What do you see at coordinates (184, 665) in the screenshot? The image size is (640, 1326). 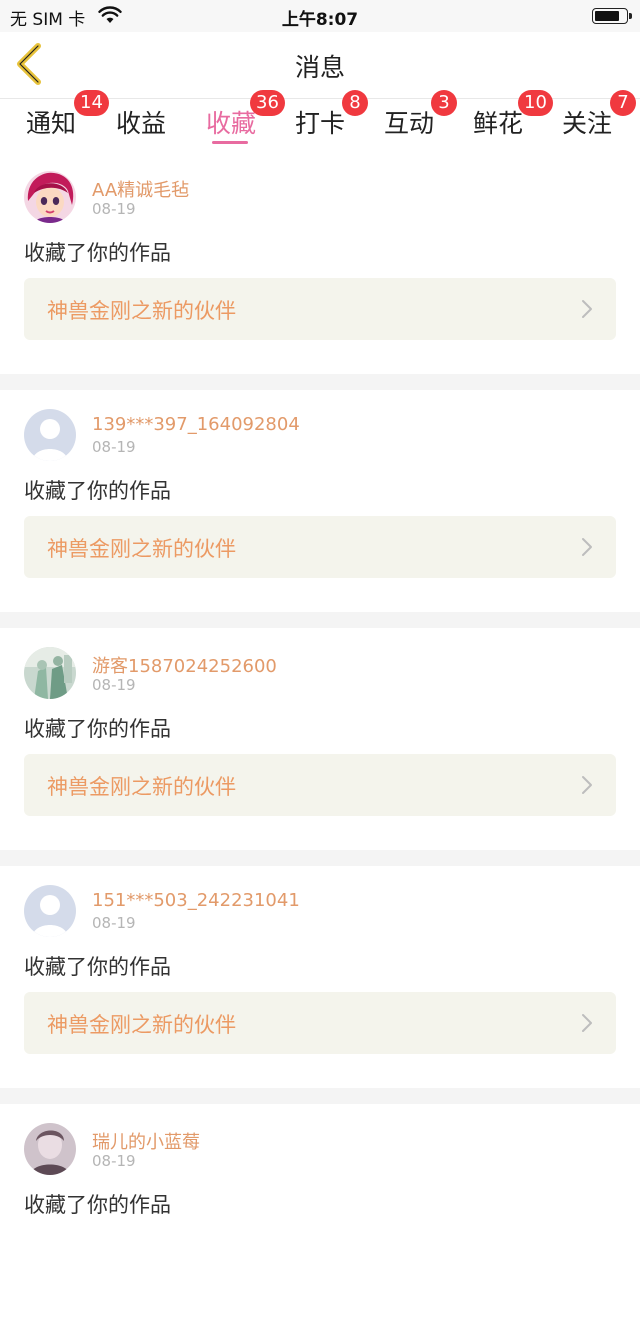 I see `username: 游客1587024252600` at bounding box center [184, 665].